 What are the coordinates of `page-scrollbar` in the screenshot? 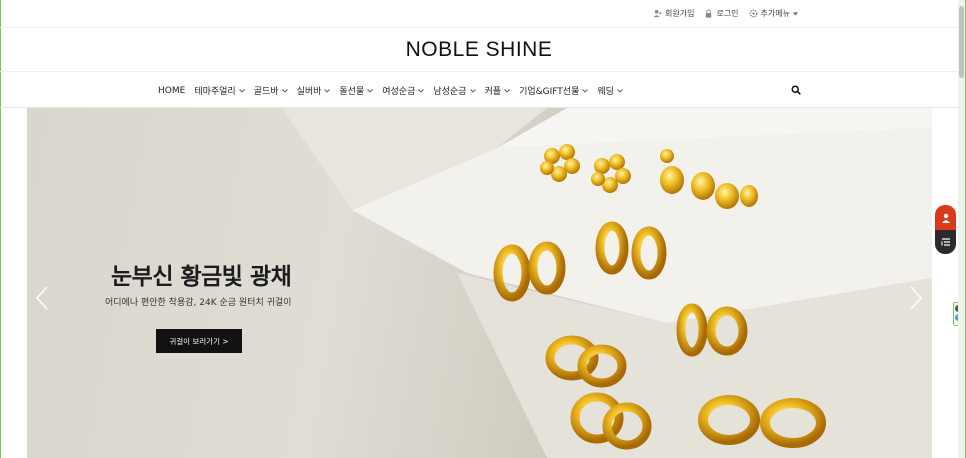 It's located at (961, 229).